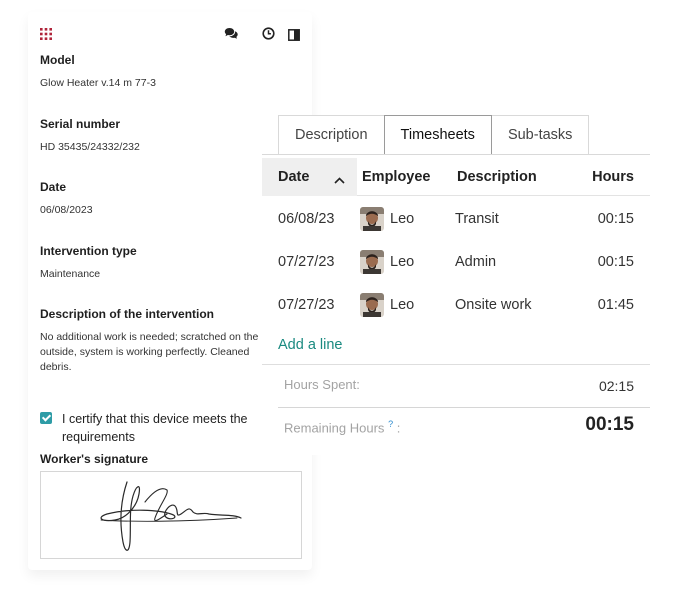 The width and height of the screenshot is (690, 590). I want to click on model-label: Model, so click(57, 60).